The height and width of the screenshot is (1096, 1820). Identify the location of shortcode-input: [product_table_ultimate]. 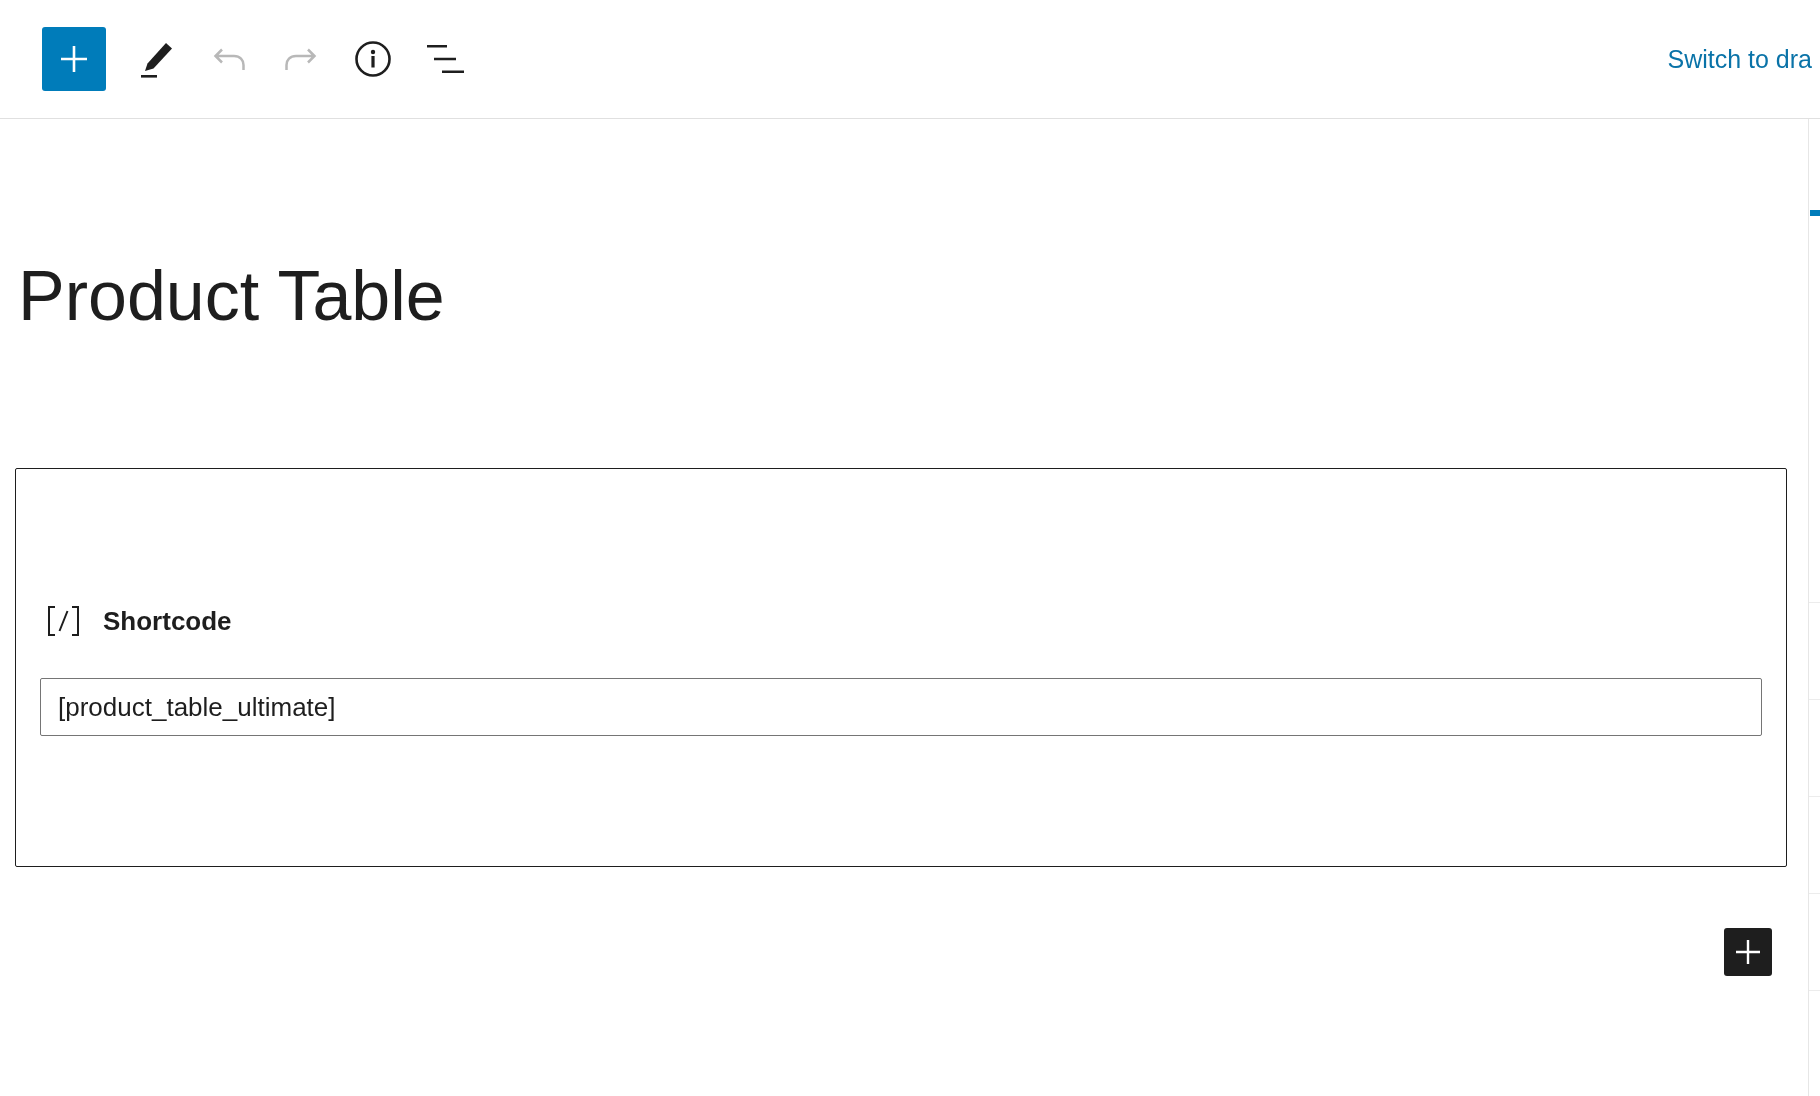
(901, 707).